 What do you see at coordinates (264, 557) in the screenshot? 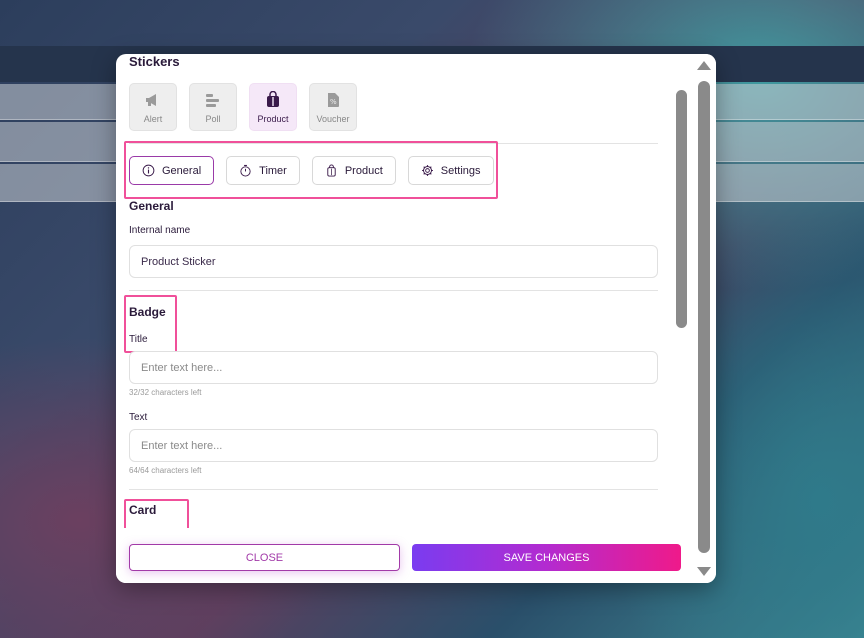
I see `close-button: CLOSE` at bounding box center [264, 557].